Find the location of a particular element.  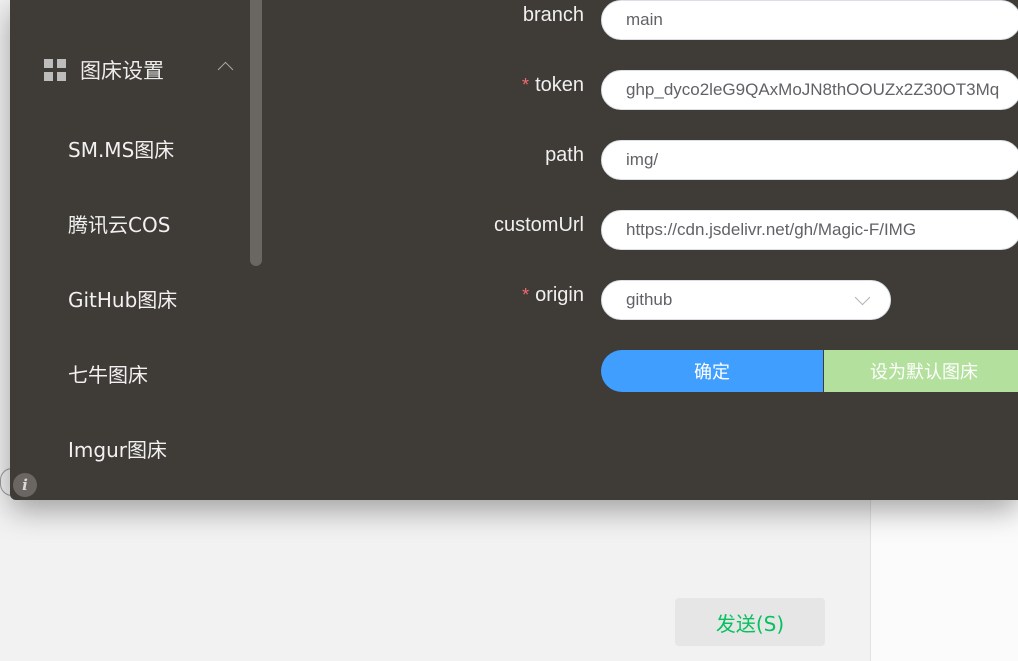

origin-select: github is located at coordinates (746, 300).